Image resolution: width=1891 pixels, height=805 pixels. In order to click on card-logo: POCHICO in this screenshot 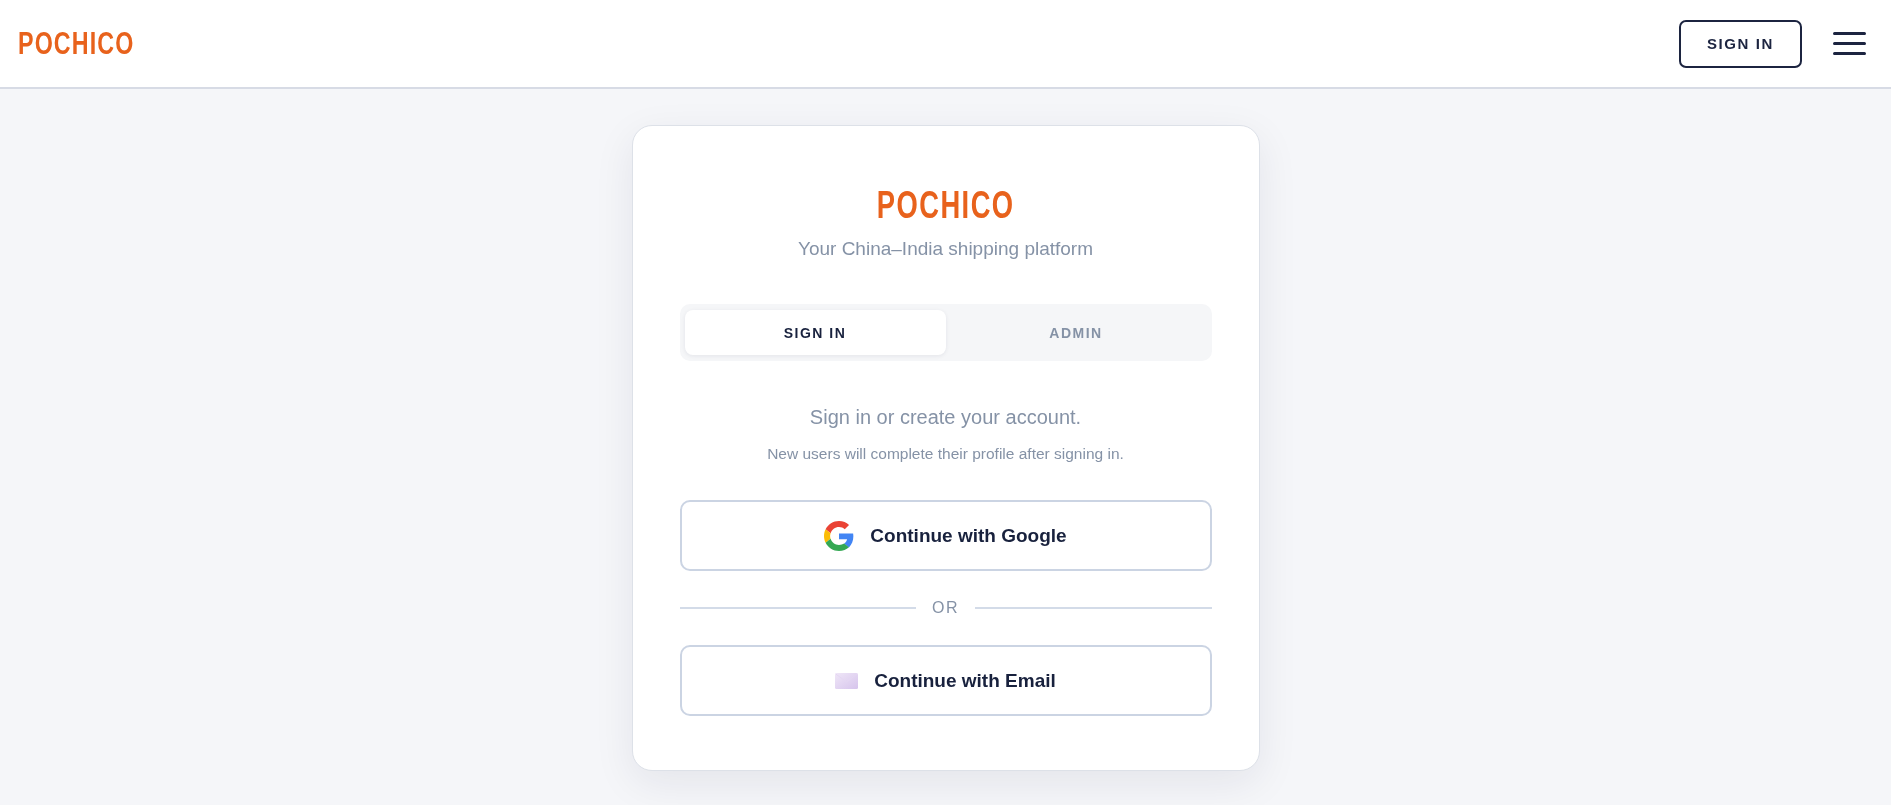, I will do `click(945, 205)`.